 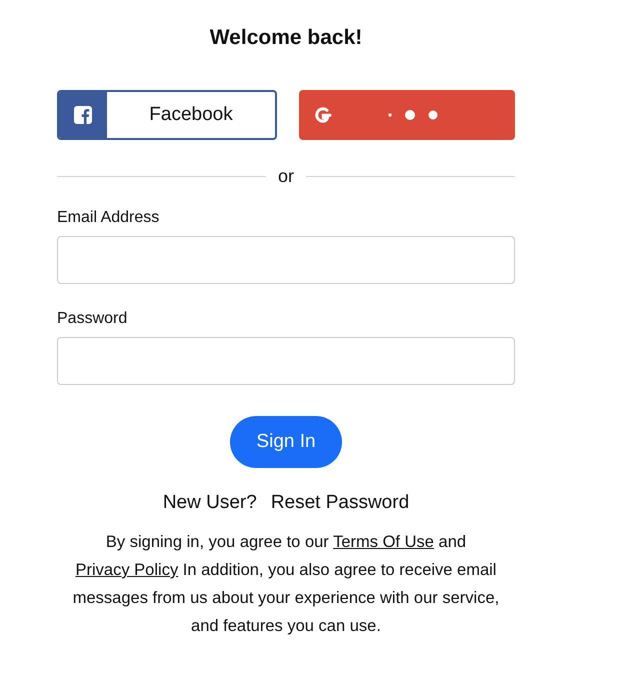 What do you see at coordinates (83, 115) in the screenshot?
I see `facebook-icon` at bounding box center [83, 115].